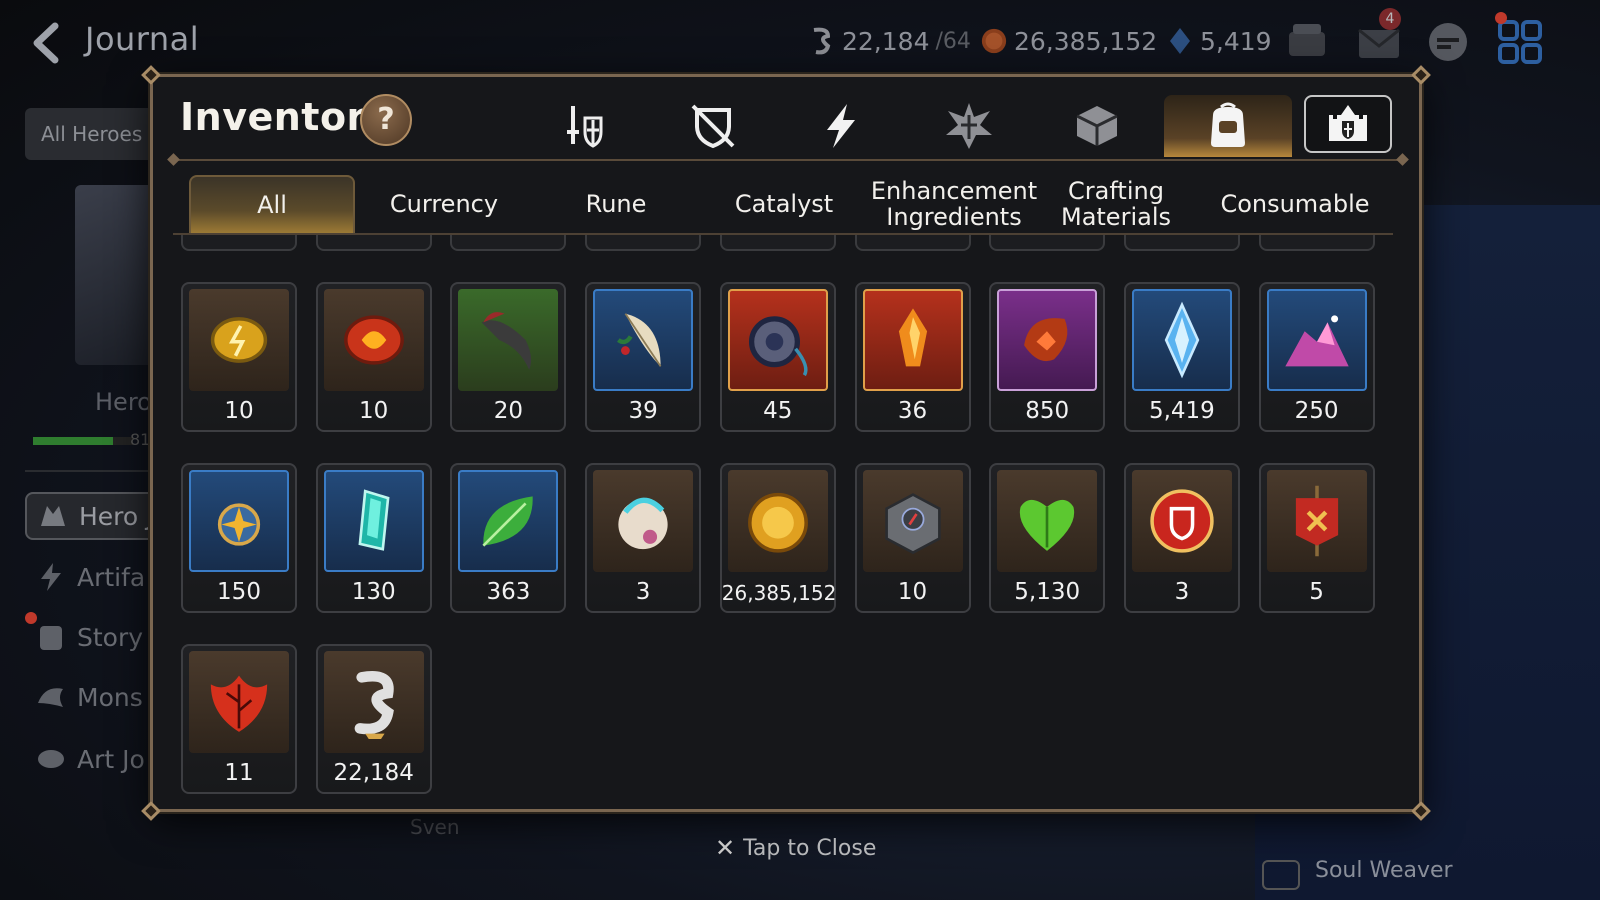  I want to click on inventory-item: 5, so click(1316, 538).